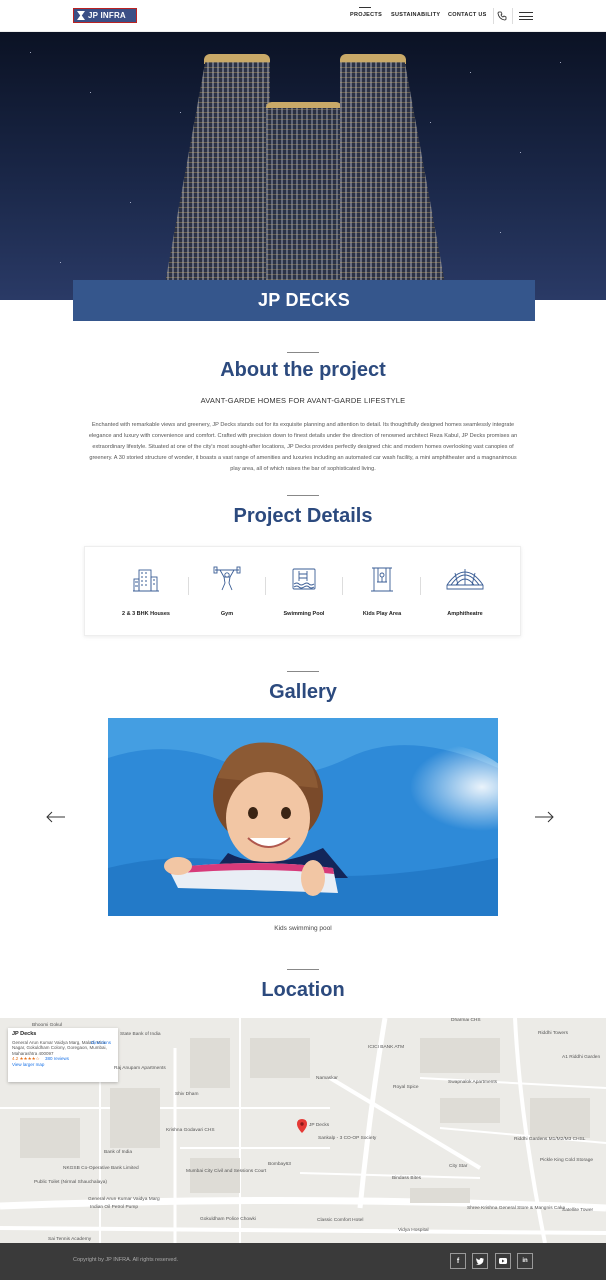 The height and width of the screenshot is (1280, 606). I want to click on map-label: Raj Anupam Apartments, so click(140, 1068).